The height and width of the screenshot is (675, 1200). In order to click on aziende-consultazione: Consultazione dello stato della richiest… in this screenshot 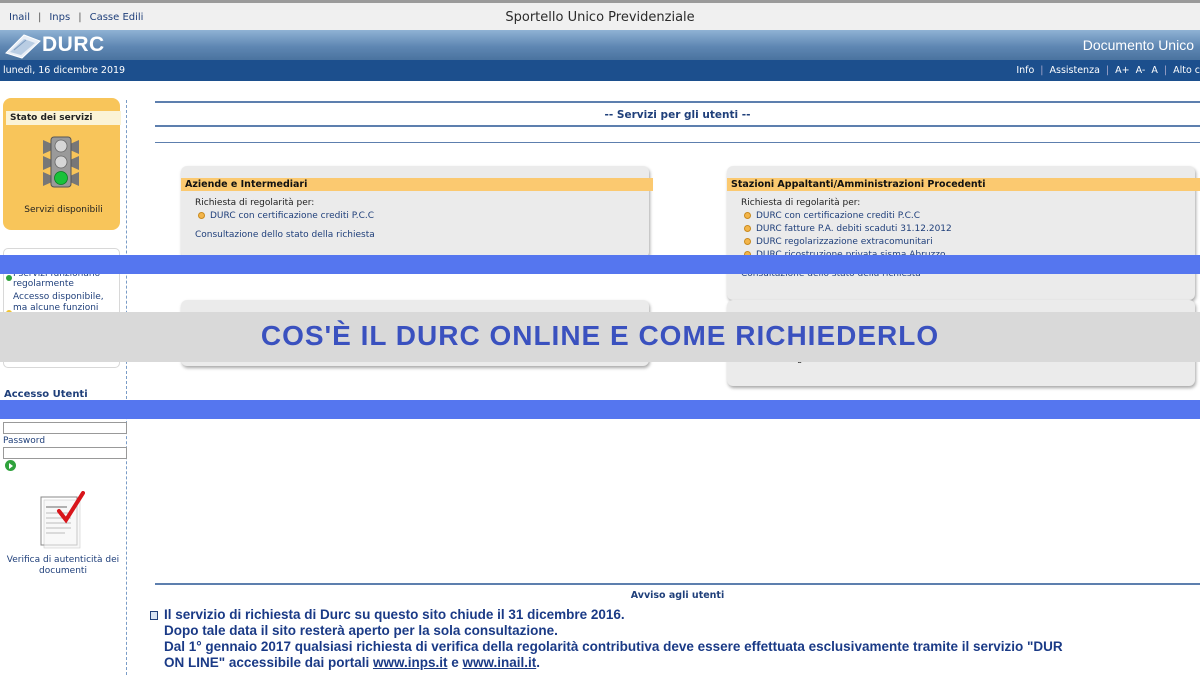, I will do `click(285, 235)`.